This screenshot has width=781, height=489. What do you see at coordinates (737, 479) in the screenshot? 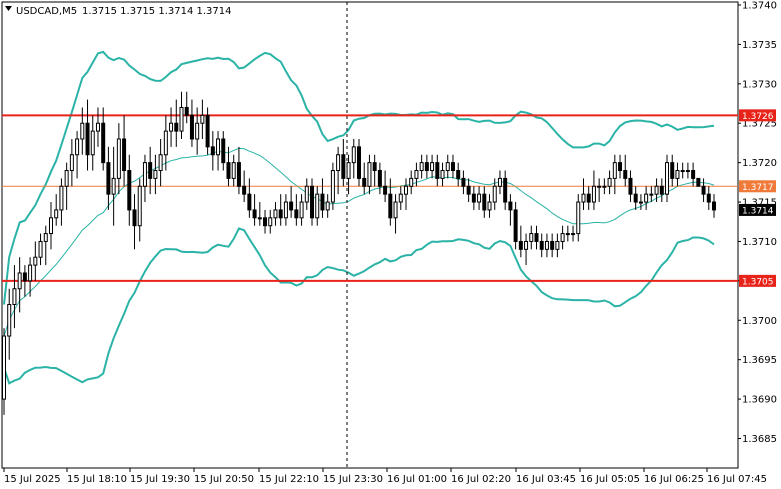
I see `x-tick-label: 16 Jul 07:45` at bounding box center [737, 479].